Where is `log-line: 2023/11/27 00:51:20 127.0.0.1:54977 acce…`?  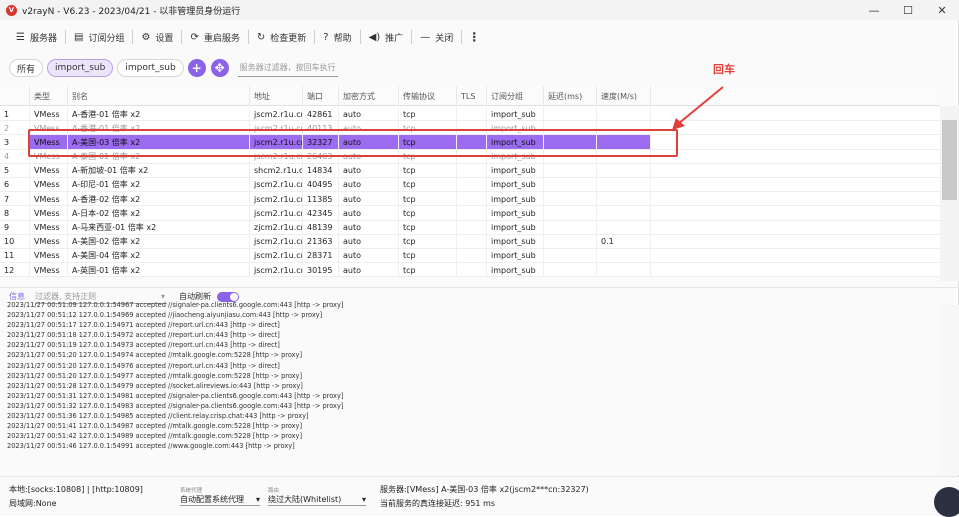
log-line: 2023/11/27 00:51:20 127.0.0.1:54977 acce… is located at coordinates (155, 375).